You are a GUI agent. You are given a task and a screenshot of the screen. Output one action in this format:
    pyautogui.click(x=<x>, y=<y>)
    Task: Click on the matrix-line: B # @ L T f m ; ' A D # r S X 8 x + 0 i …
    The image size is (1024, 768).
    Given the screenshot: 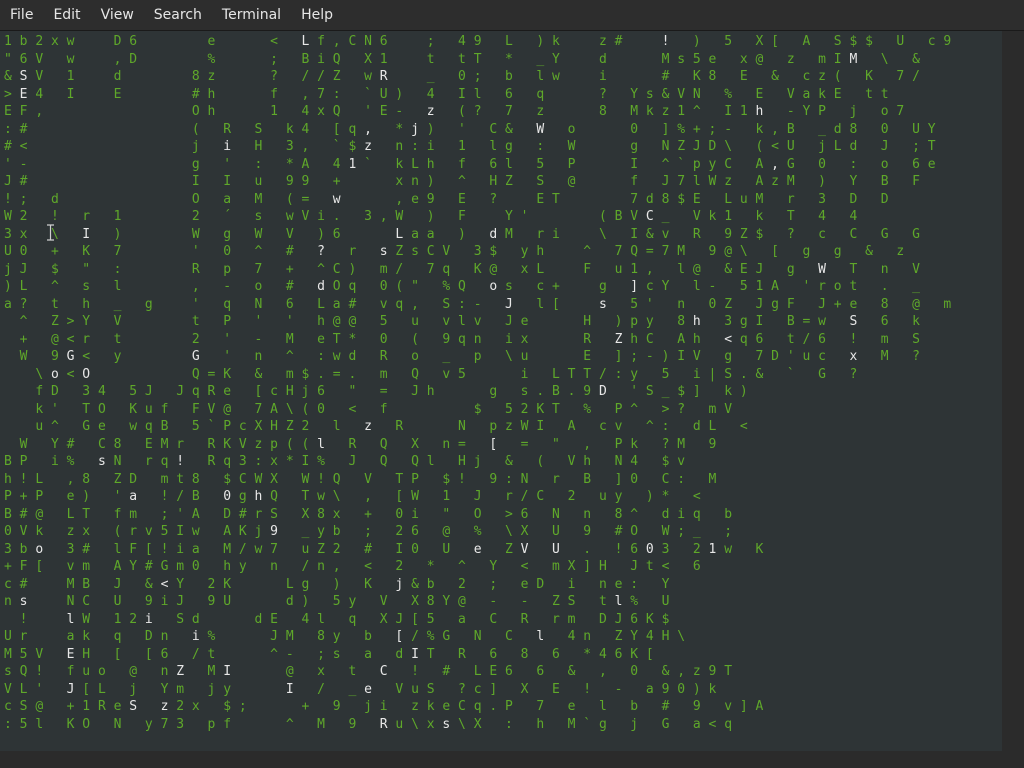 What is the action you would take?
    pyautogui.click(x=368, y=514)
    